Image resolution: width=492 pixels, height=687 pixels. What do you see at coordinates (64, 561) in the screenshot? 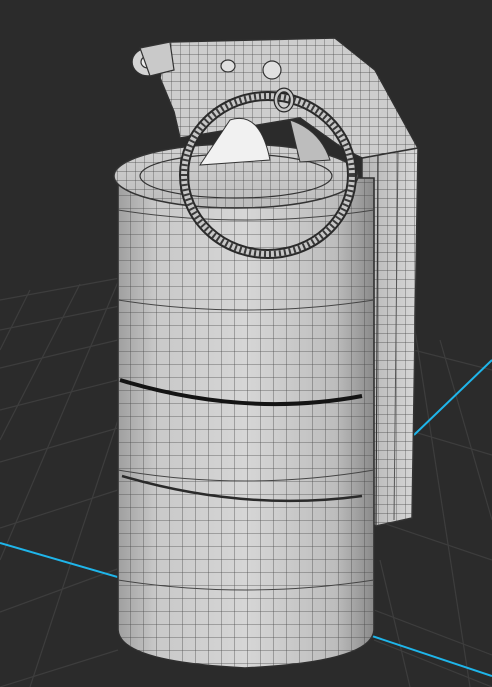
I see `x-axis-line` at bounding box center [64, 561].